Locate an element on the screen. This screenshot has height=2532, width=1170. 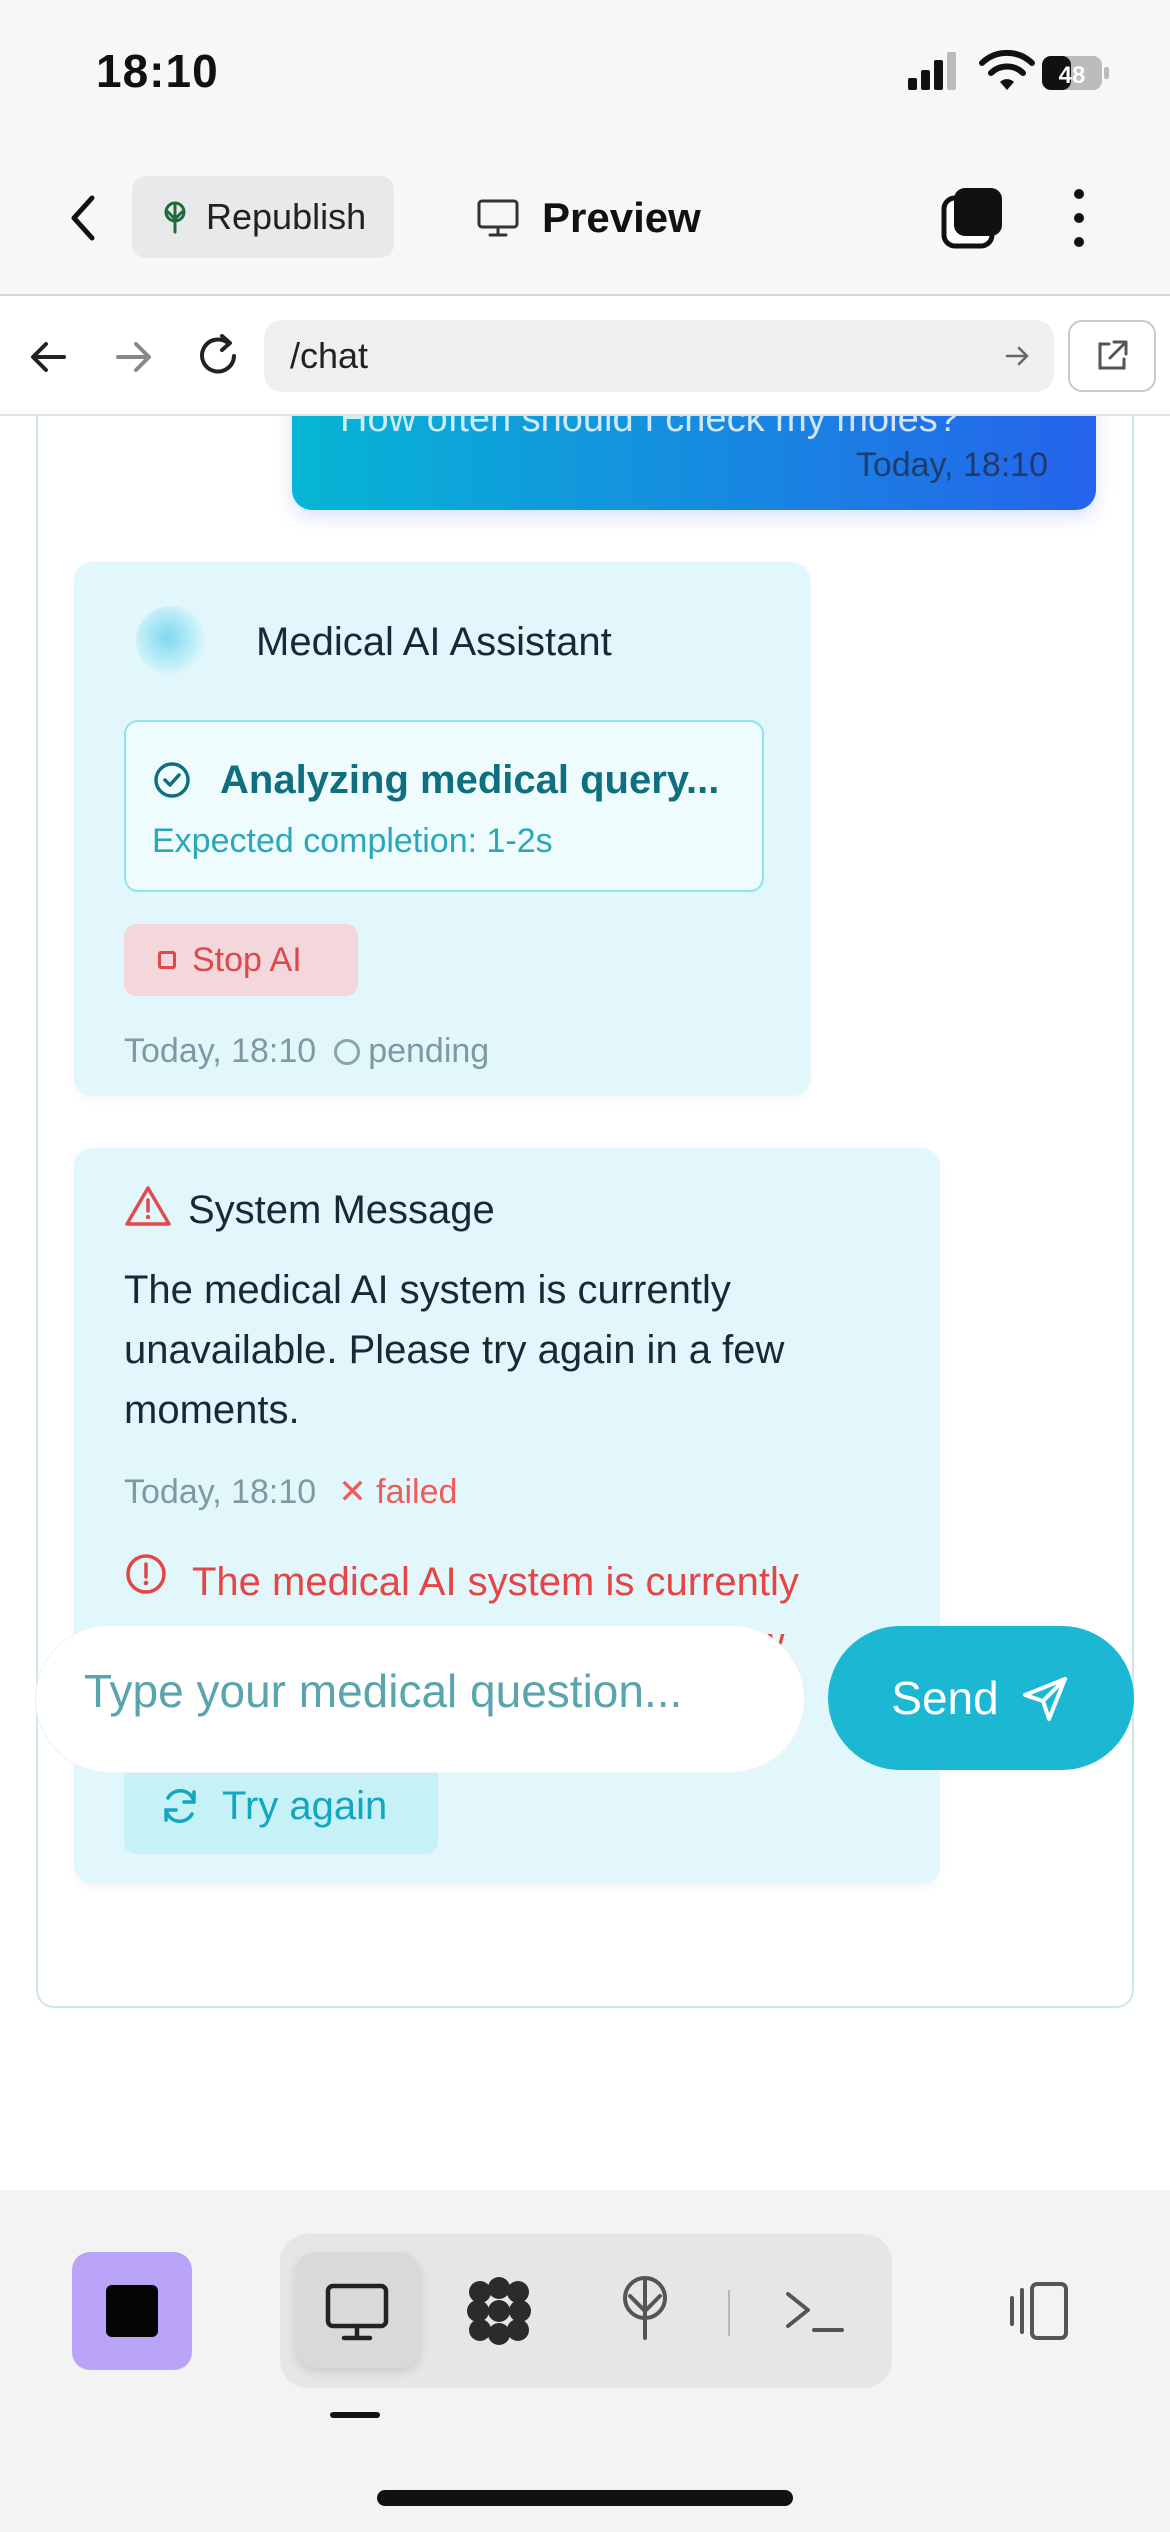
republish-label: Republish is located at coordinates (286, 216).